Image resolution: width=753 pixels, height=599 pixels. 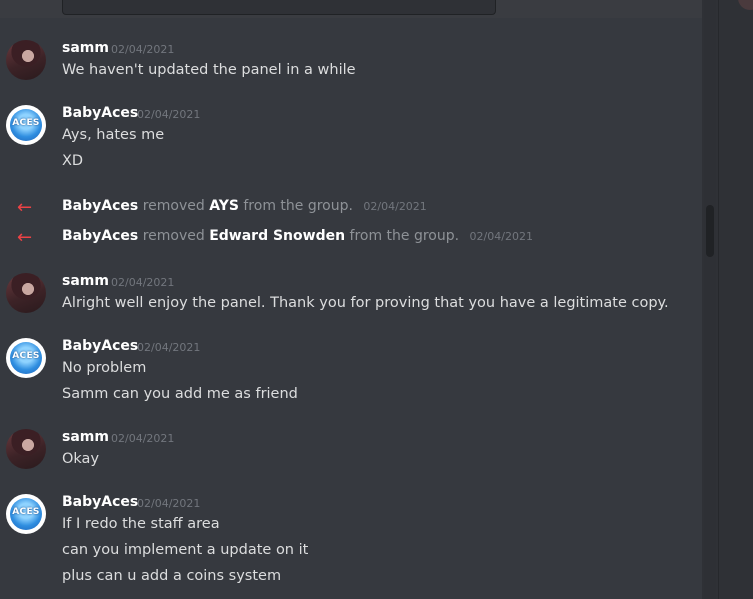 I want to click on message-text: plus can u add a coins system, so click(x=172, y=576).